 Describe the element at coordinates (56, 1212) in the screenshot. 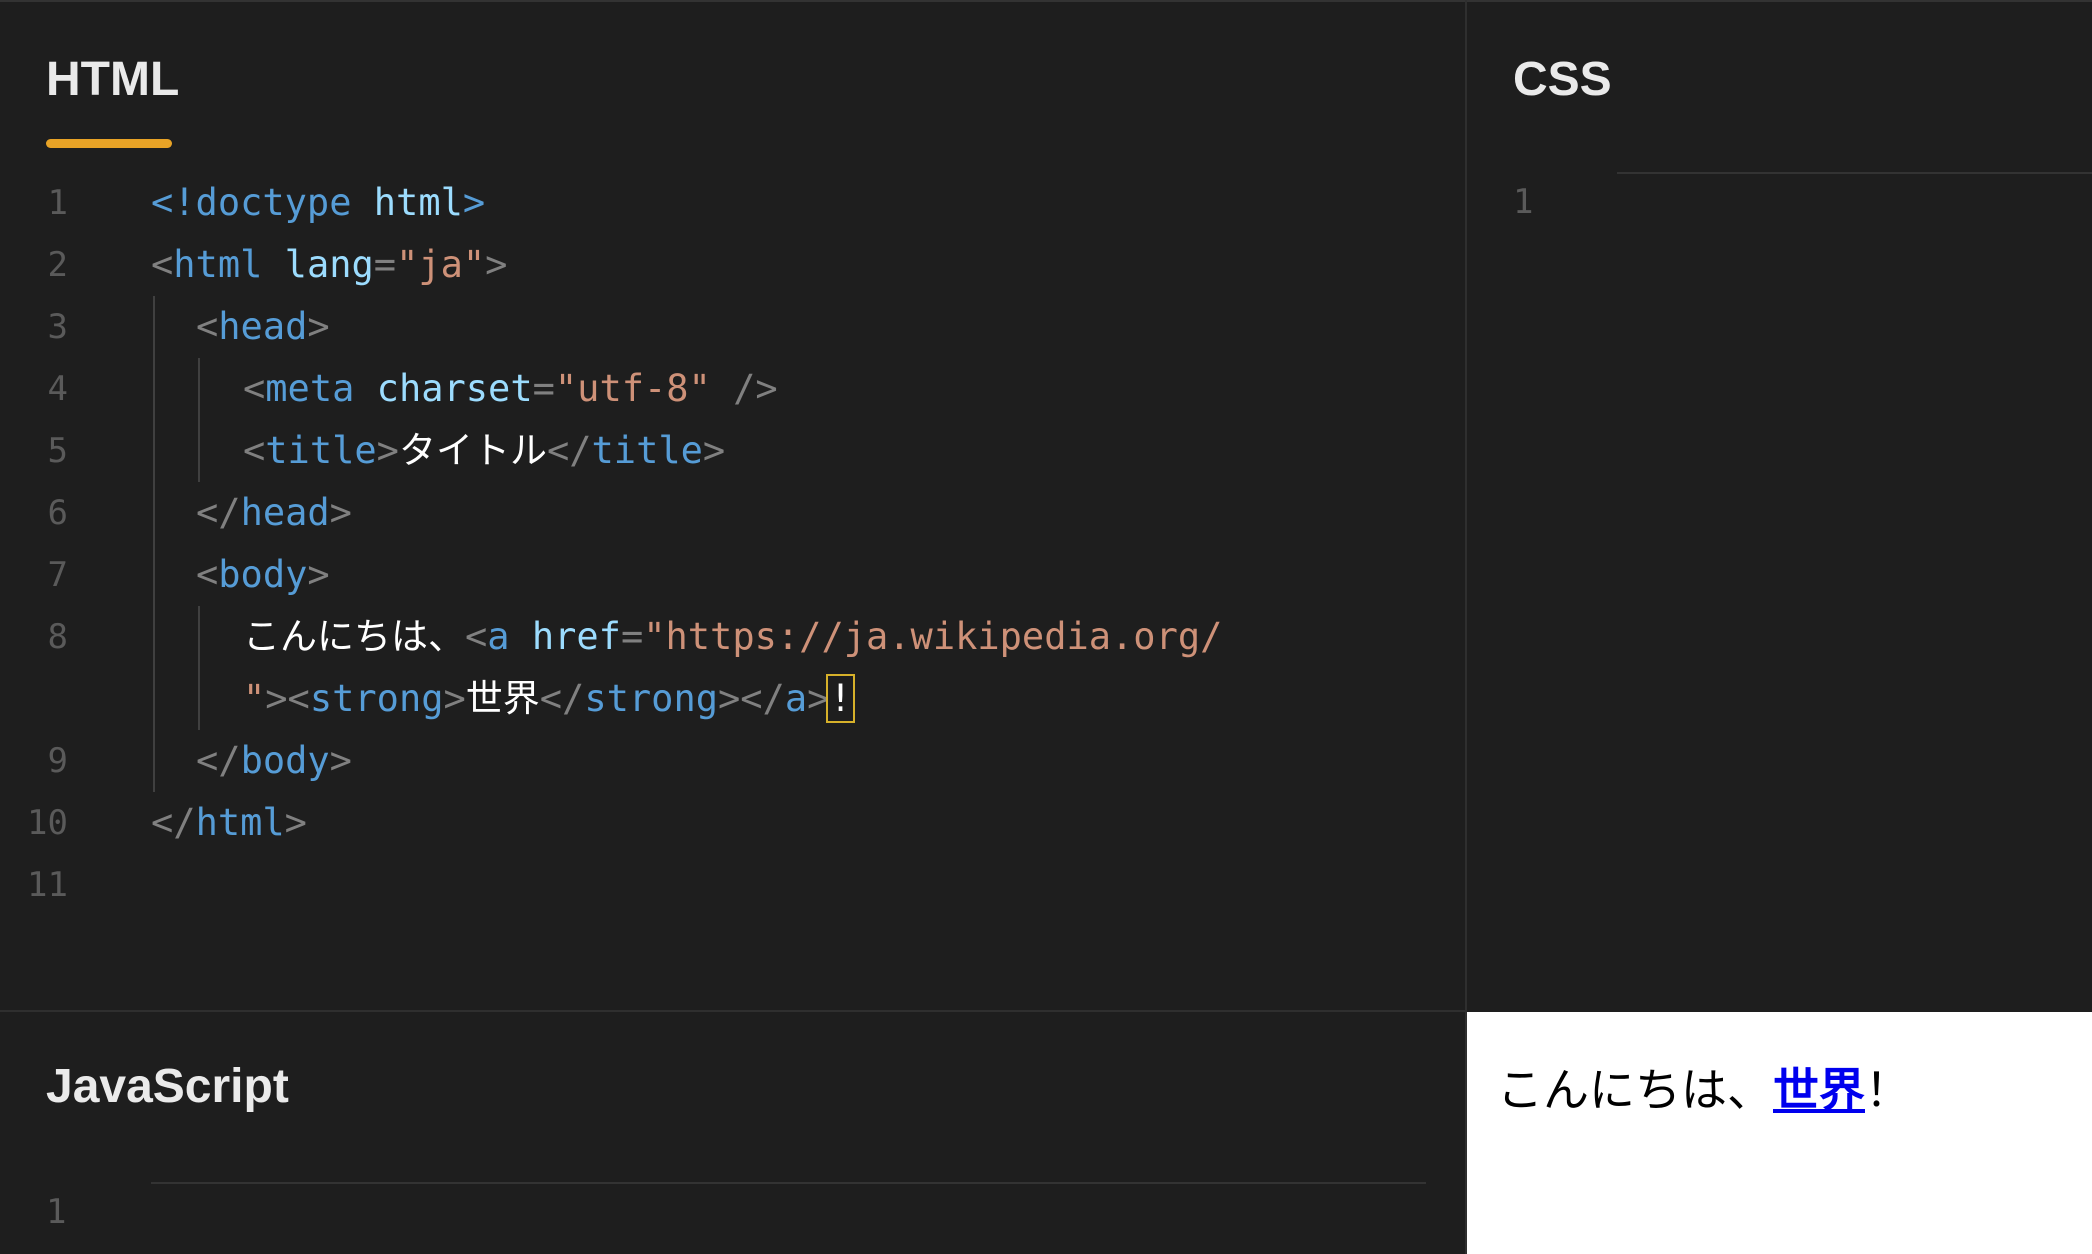

I see `js-line-number: 1` at that location.